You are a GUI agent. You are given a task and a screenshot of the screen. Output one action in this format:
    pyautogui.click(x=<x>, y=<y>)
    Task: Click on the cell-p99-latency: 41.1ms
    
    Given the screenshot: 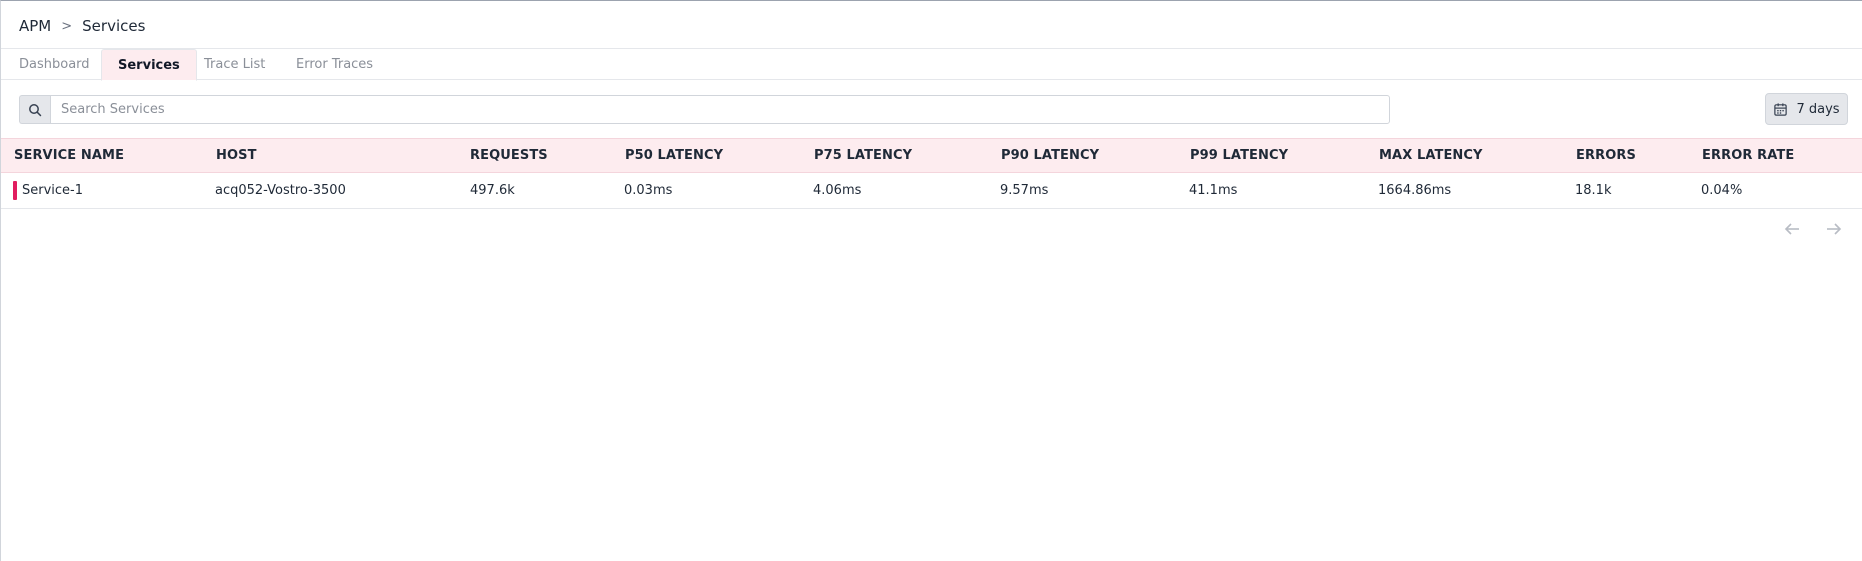 What is the action you would take?
    pyautogui.click(x=1213, y=190)
    